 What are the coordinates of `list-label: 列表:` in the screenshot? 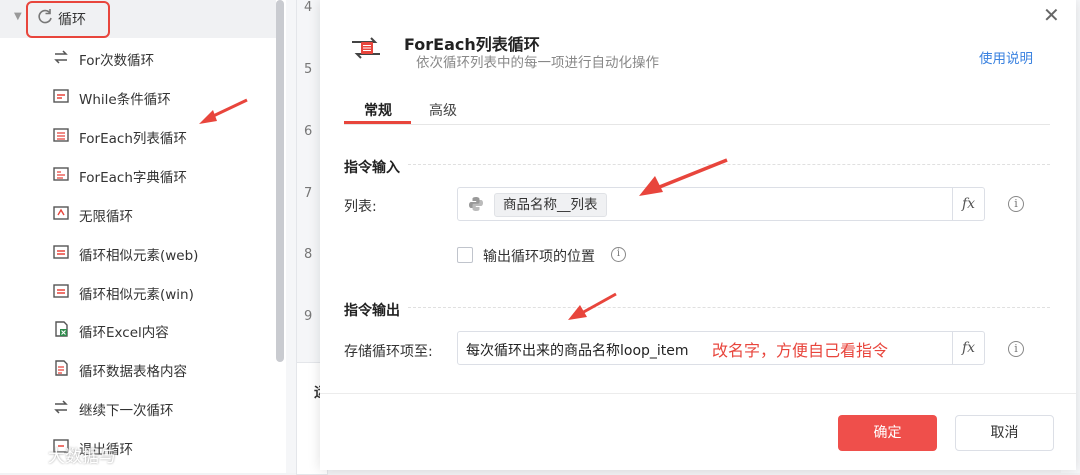 It's located at (360, 207).